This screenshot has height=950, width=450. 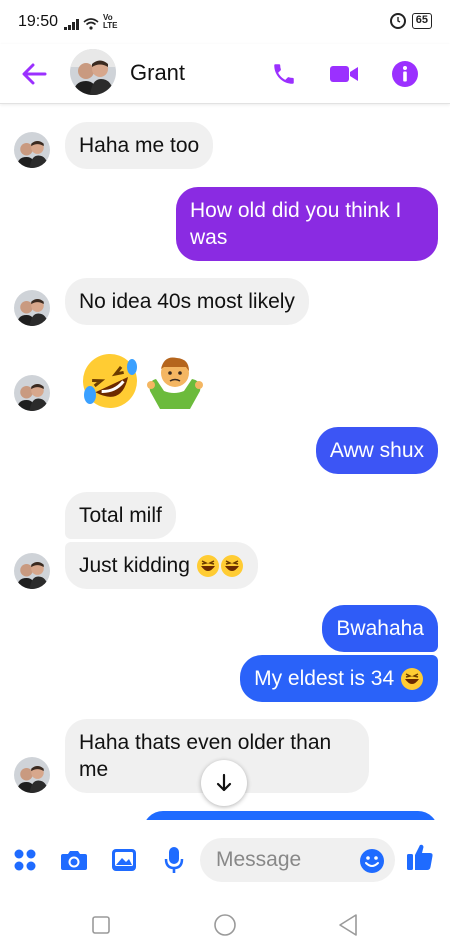 I want to click on contact-name: Grant, so click(x=157, y=73).